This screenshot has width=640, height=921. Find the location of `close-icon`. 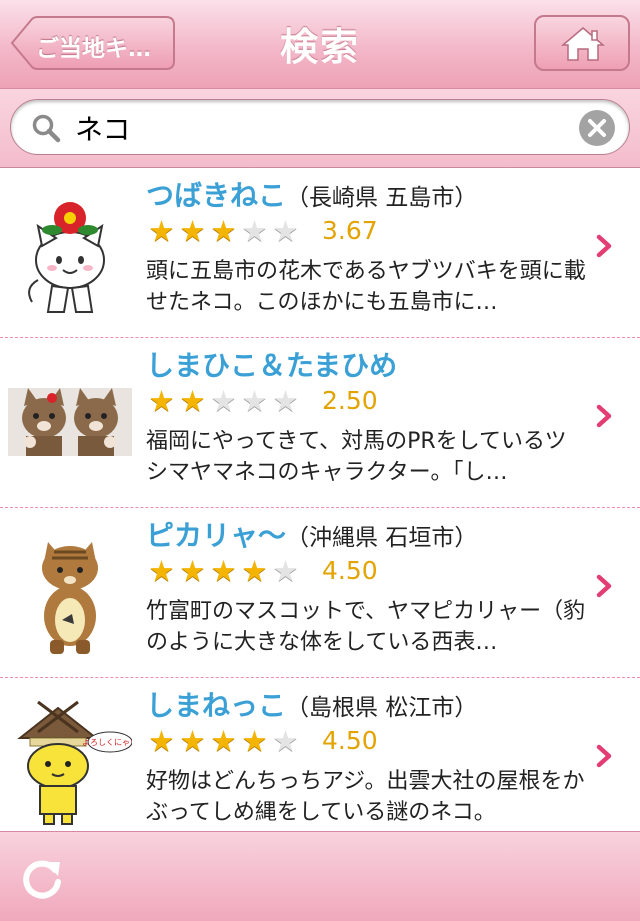

close-icon is located at coordinates (597, 128).